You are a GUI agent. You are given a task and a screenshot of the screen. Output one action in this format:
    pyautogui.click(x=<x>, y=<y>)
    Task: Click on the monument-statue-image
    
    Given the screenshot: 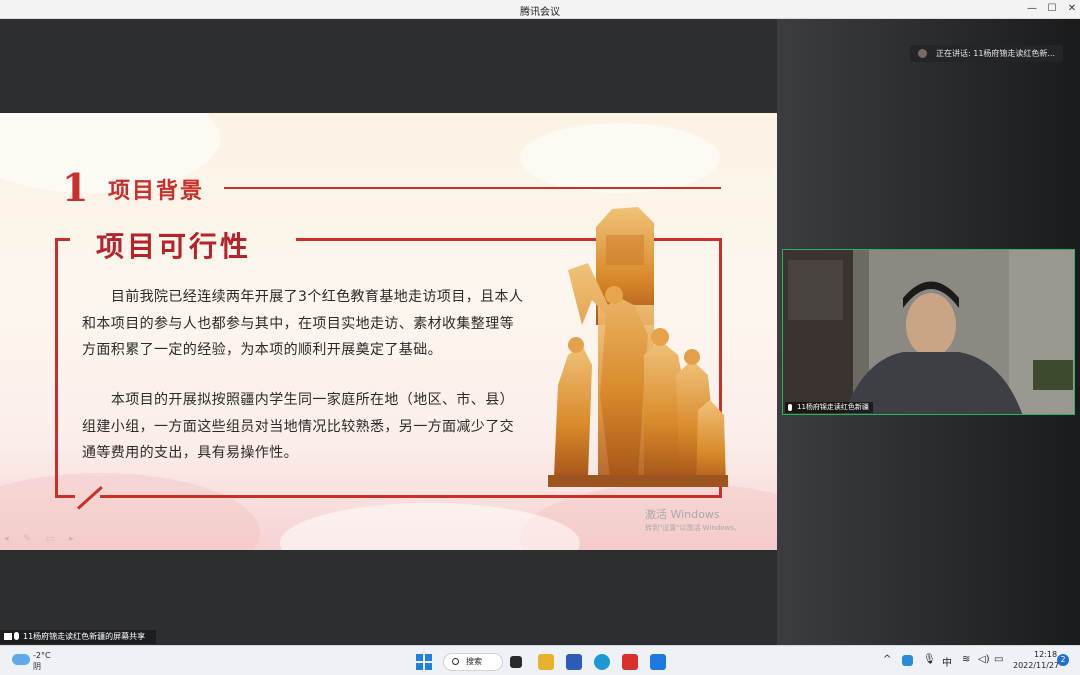 What is the action you would take?
    pyautogui.click(x=638, y=347)
    